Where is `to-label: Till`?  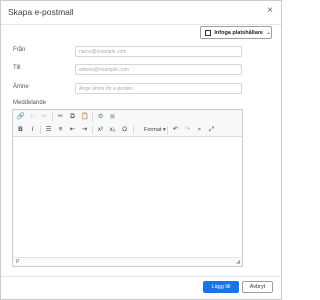 to-label: Till is located at coordinates (17, 68).